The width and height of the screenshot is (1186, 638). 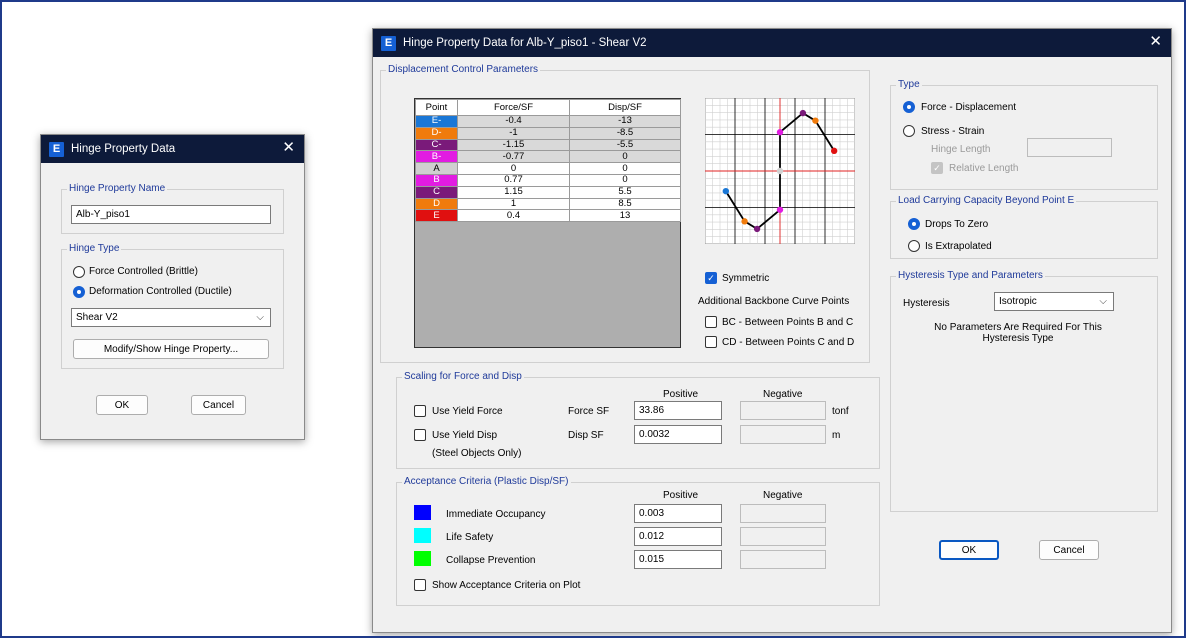 I want to click on steel-only-label: (Steel Objects Only), so click(x=477, y=453).